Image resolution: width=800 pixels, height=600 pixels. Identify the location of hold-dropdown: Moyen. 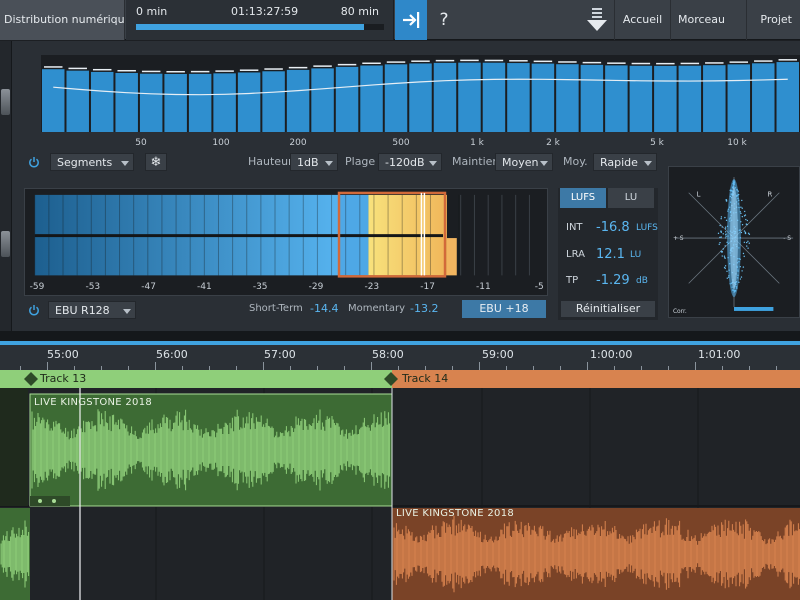
(524, 162).